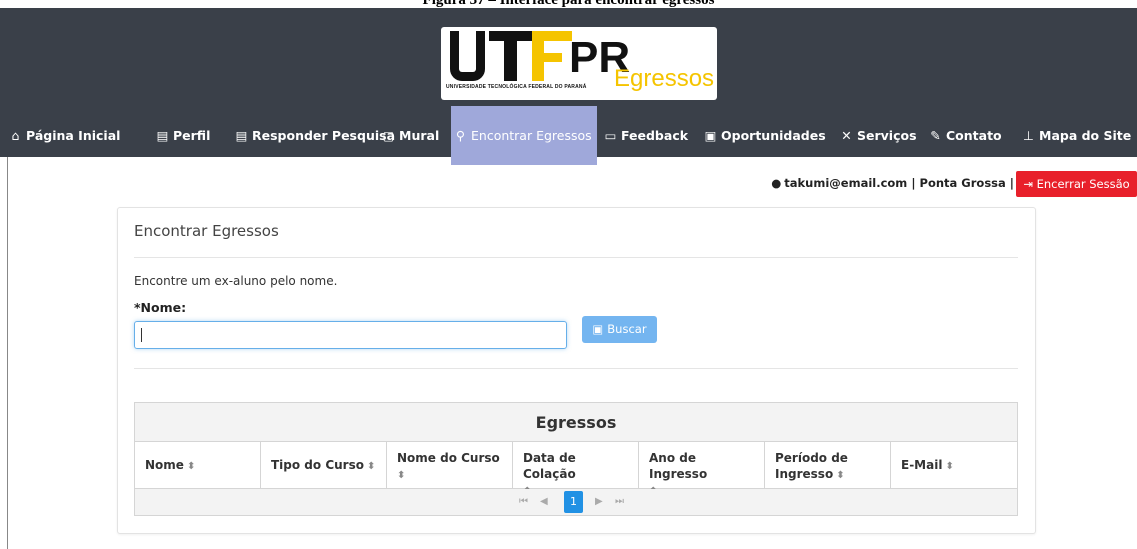 Image resolution: width=1137 pixels, height=549 pixels. Describe the element at coordinates (962, 183) in the screenshot. I see `user-campus: Ponta Grossa` at that location.